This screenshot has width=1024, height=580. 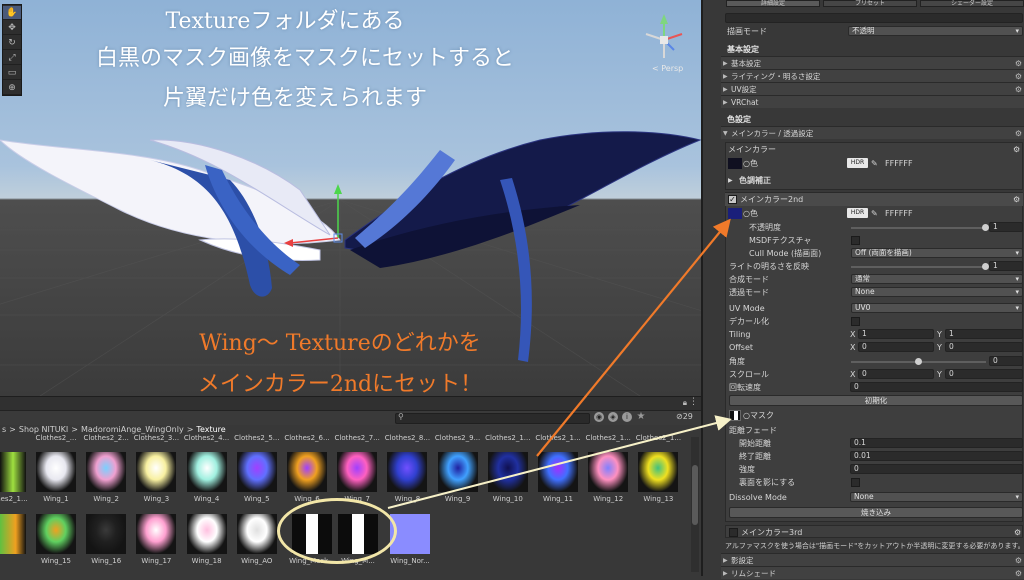 What do you see at coordinates (876, 400) in the screenshot?
I see `reset-button: 初期化` at bounding box center [876, 400].